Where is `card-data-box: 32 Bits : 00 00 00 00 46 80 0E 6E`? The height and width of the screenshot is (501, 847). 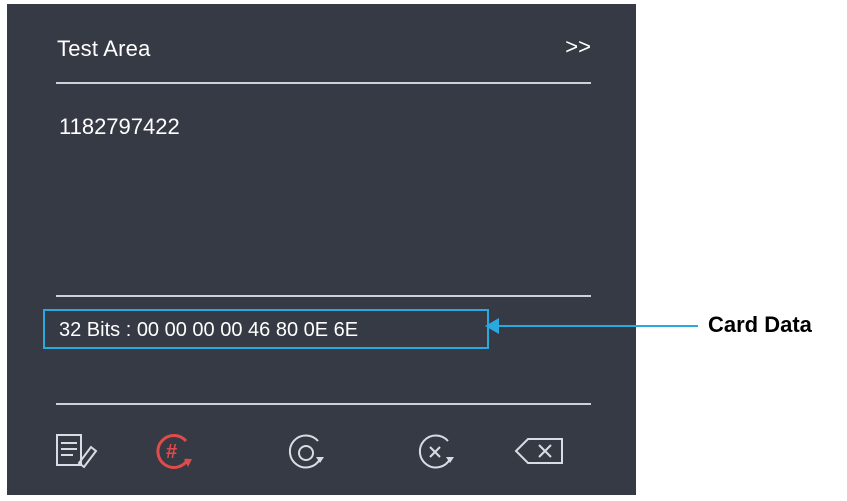
card-data-box: 32 Bits : 00 00 00 00 46 80 0E 6E is located at coordinates (266, 329).